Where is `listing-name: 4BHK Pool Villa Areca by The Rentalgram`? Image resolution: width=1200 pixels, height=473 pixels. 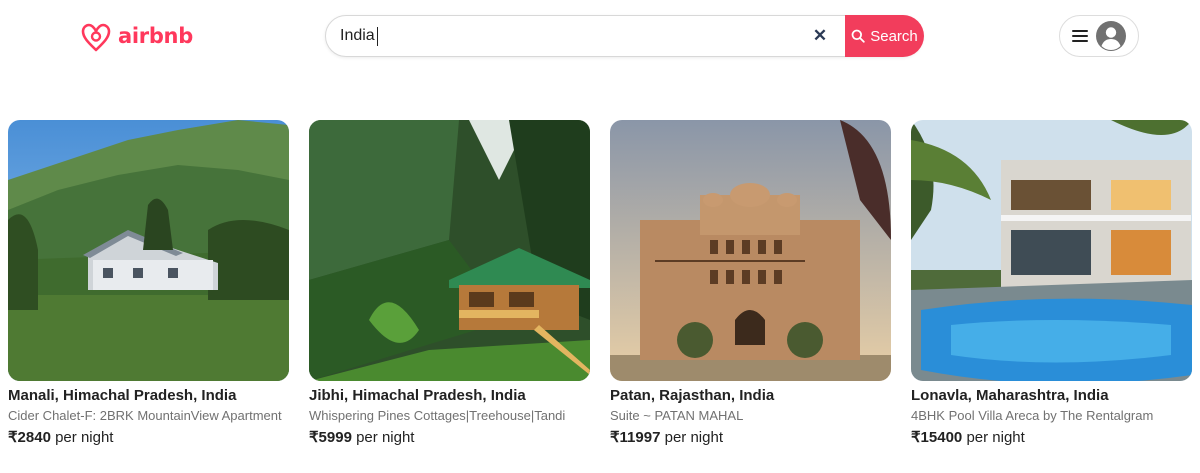
listing-name: 4BHK Pool Villa Areca by The Rentalgram is located at coordinates (1032, 415).